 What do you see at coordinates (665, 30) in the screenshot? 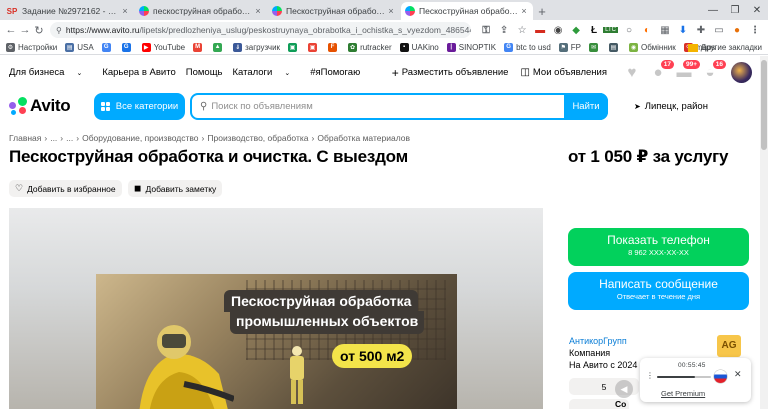
I see `grid-ext-icon: ▦` at bounding box center [665, 30].